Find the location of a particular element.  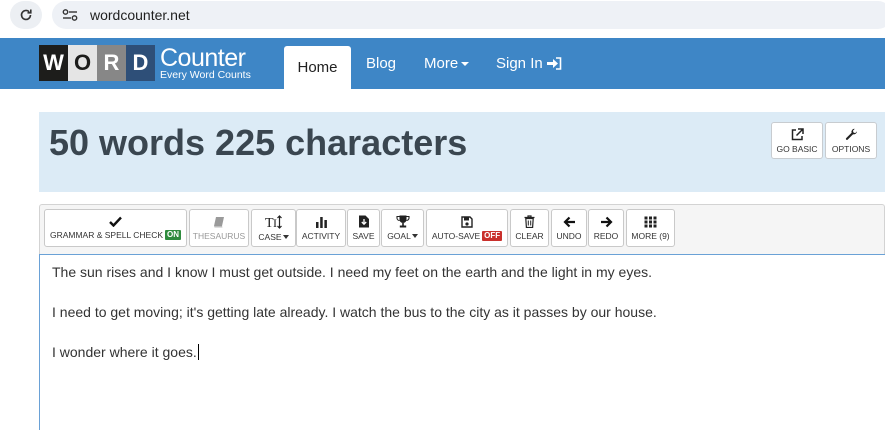

logo-wordmark: Counter Every Word Counts is located at coordinates (205, 62).